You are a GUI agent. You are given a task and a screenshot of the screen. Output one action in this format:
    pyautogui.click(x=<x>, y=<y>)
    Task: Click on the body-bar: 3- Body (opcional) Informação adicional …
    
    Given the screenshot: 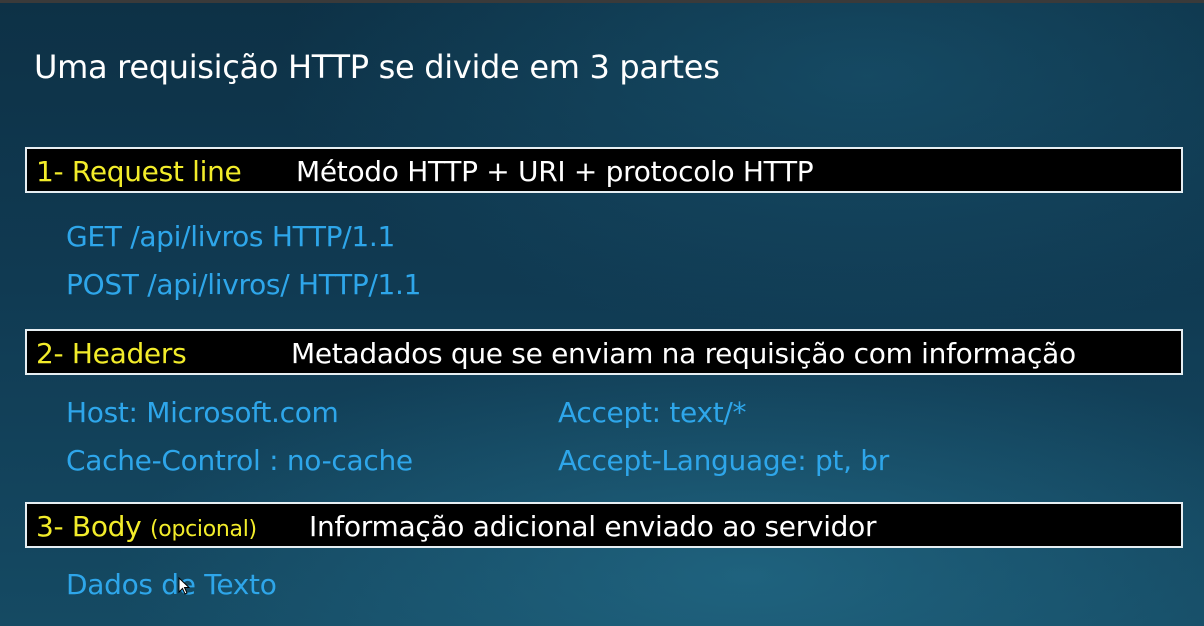 What is the action you would take?
    pyautogui.click(x=604, y=525)
    